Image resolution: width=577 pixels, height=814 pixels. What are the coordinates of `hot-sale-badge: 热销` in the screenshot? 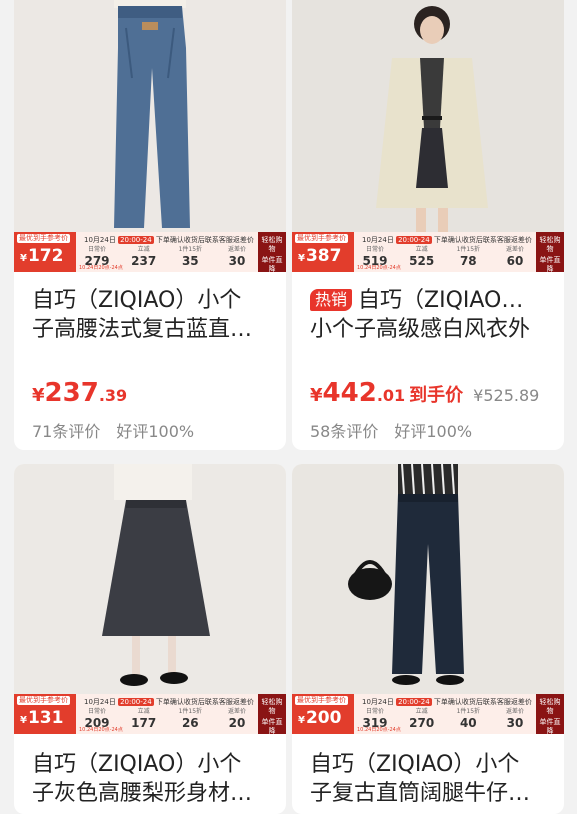 It's located at (331, 300).